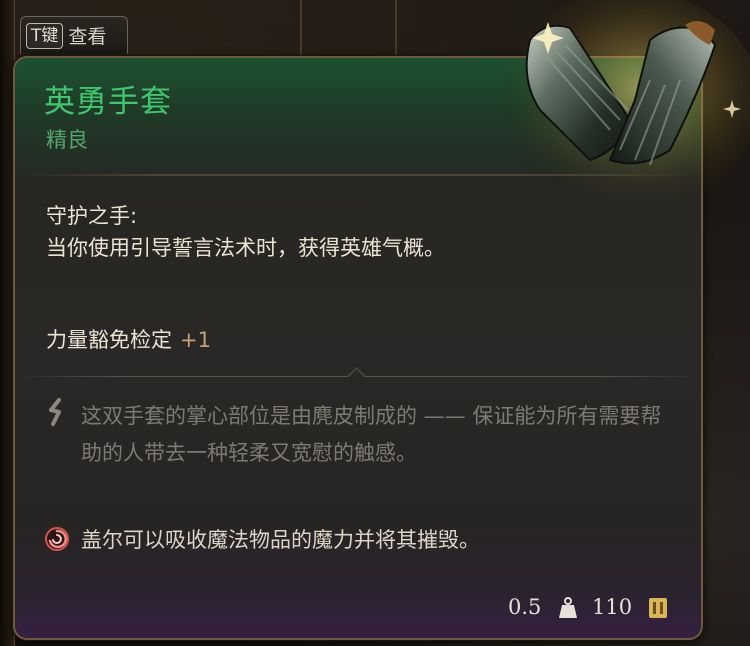 The width and height of the screenshot is (750, 646). I want to click on ability-description: 当你使用引导誓言法术时，获得英雄气概。, so click(245, 248).